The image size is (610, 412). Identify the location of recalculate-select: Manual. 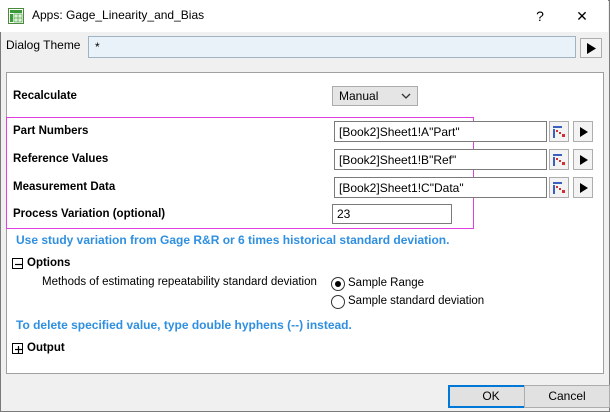
(375, 96).